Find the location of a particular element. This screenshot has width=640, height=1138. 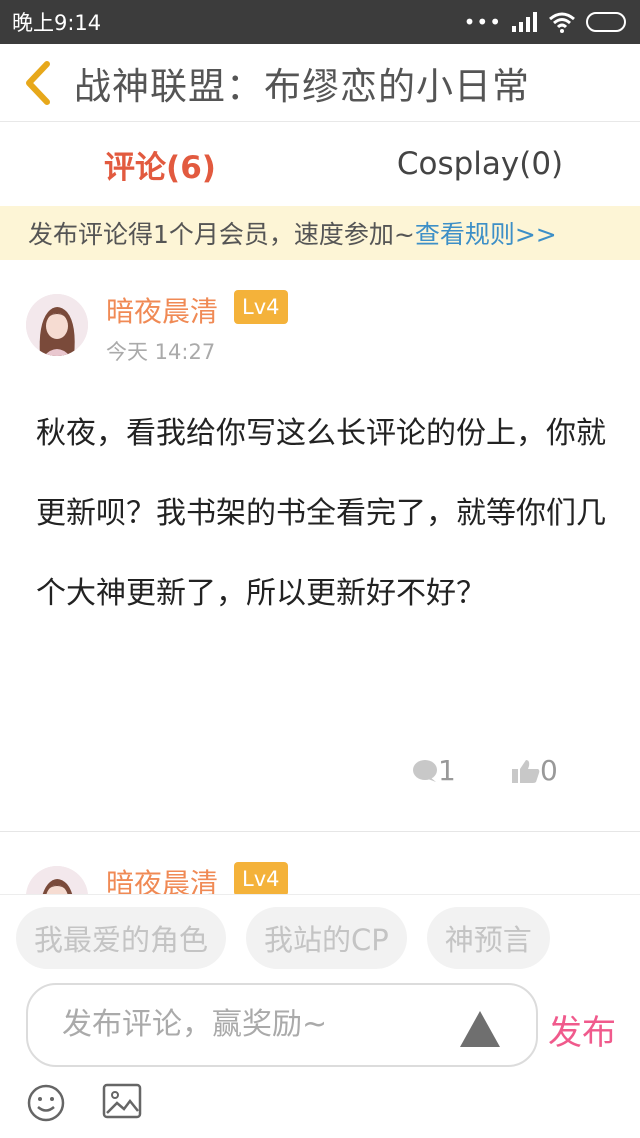

comment-input-placeholder: 发布评论，赢奖励~ is located at coordinates (195, 1024).